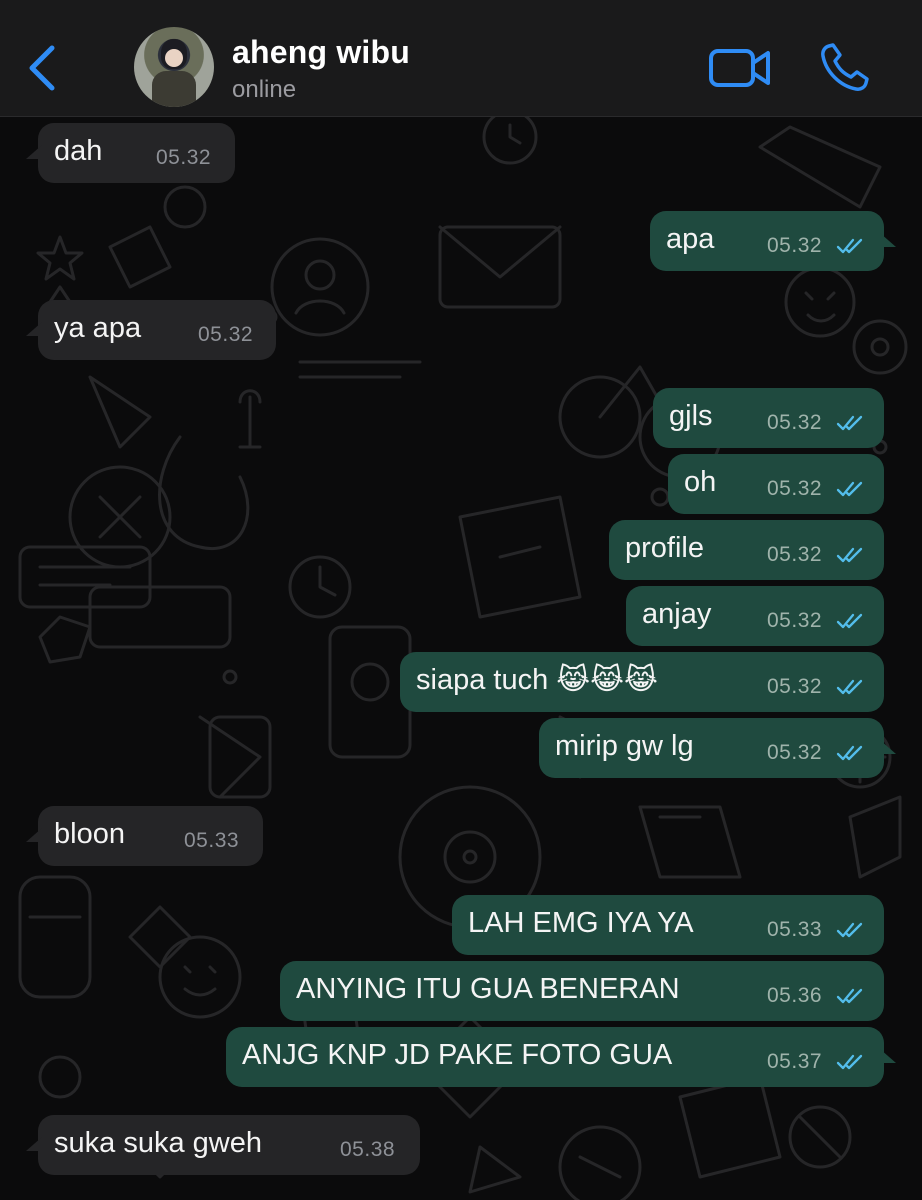  What do you see at coordinates (144, 836) in the screenshot?
I see `message-bubble-incoming: bloon 05.33` at bounding box center [144, 836].